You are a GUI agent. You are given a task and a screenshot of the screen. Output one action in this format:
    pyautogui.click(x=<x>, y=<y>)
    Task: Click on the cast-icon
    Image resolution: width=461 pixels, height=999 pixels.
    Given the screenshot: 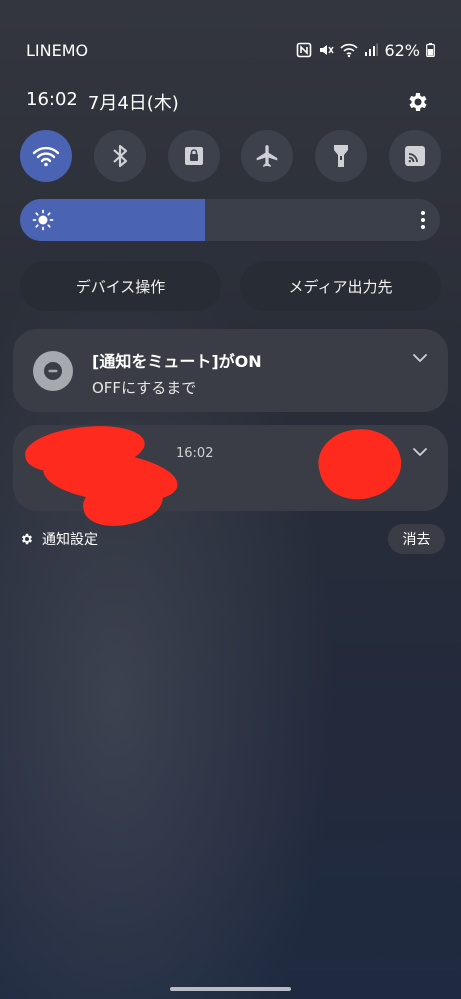 What is the action you would take?
    pyautogui.click(x=414, y=156)
    